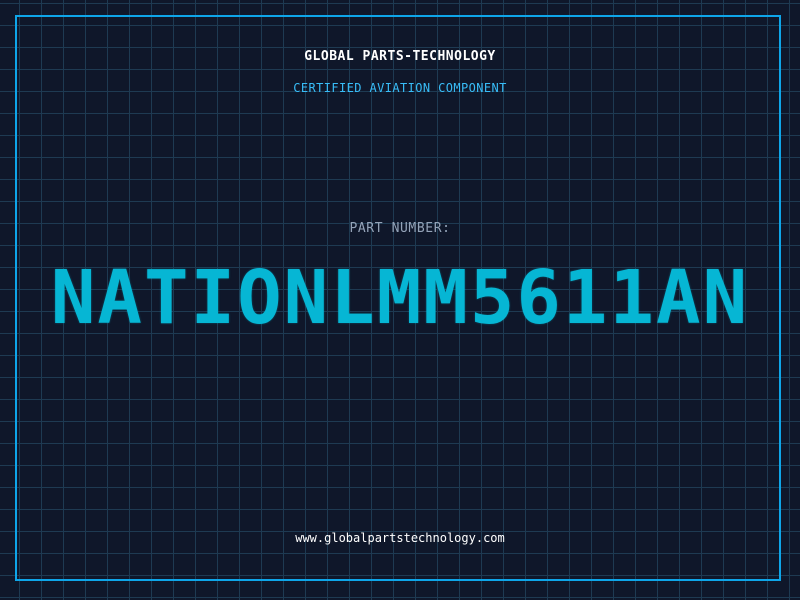 The width and height of the screenshot is (800, 600). Describe the element at coordinates (400, 228) in the screenshot. I see `part-number-label: PART NUMBER:` at that location.